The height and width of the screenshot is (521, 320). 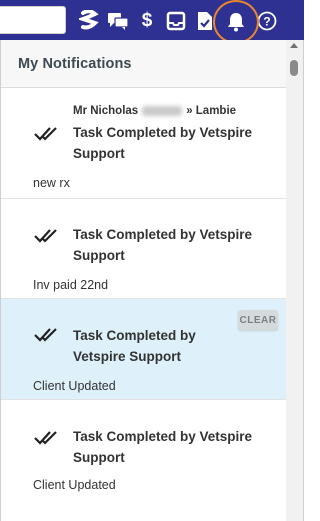 I want to click on notification-from: Mr Nicholas » Lambie, so click(x=154, y=111).